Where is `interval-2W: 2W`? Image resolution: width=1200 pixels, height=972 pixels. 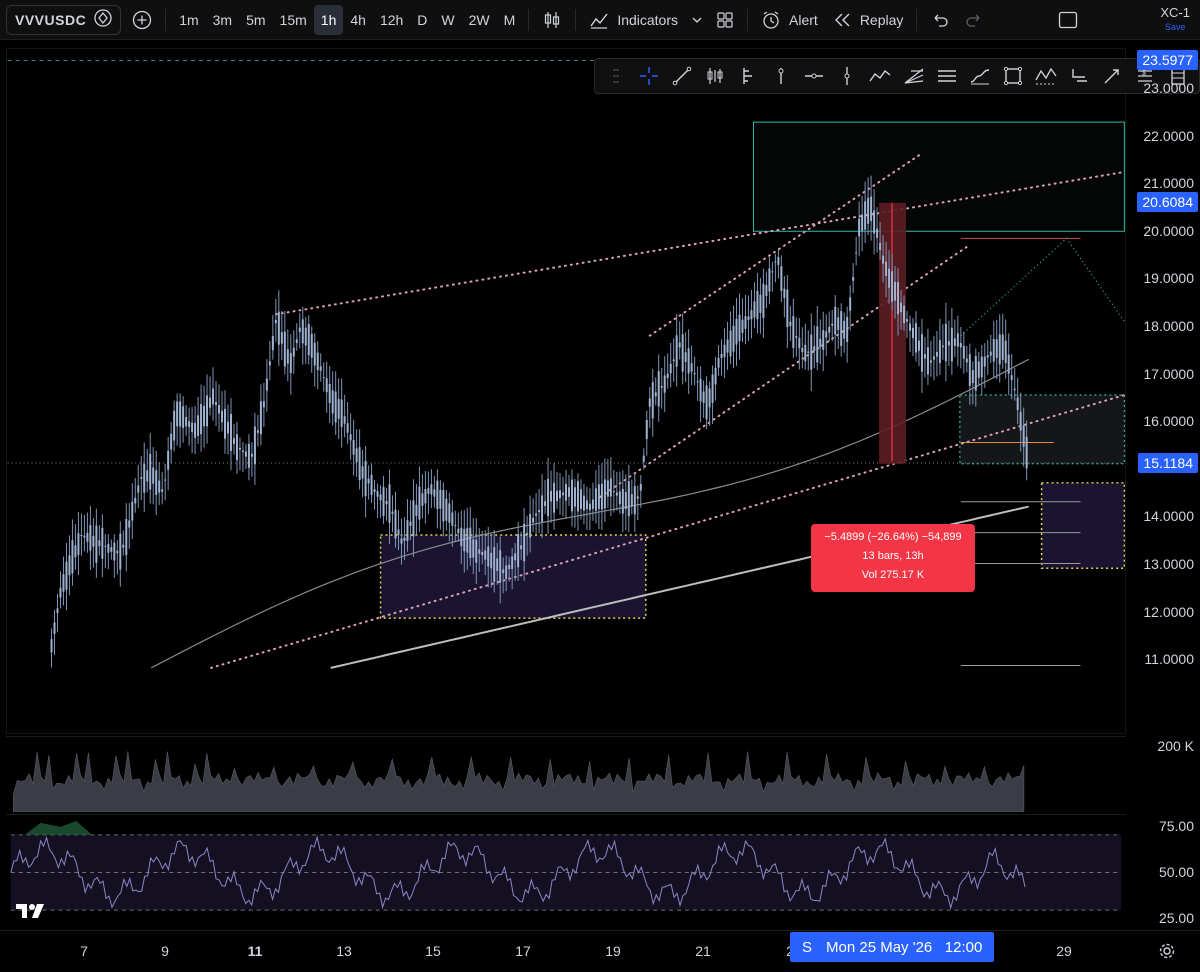
interval-2W: 2W is located at coordinates (479, 20).